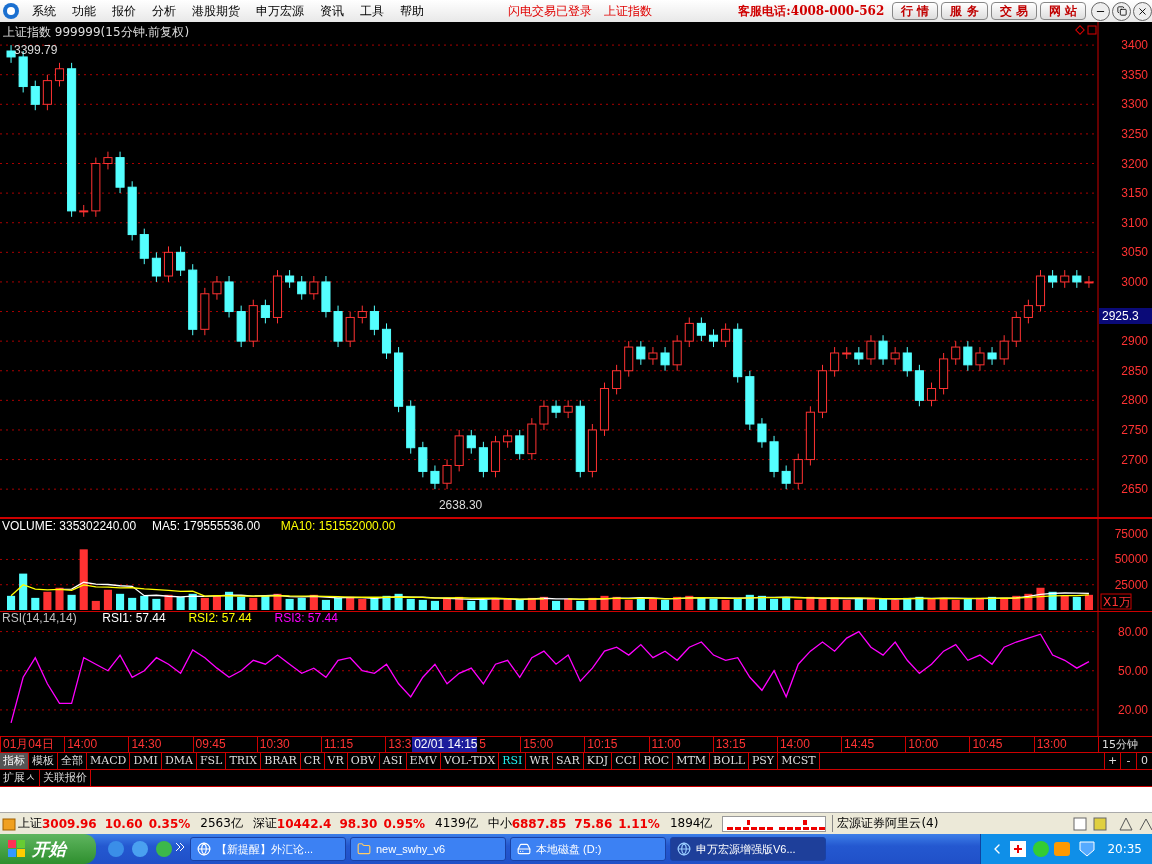 This screenshot has width=1152, height=864. What do you see at coordinates (216, 11) in the screenshot?
I see `menu-item: 港股期货` at bounding box center [216, 11].